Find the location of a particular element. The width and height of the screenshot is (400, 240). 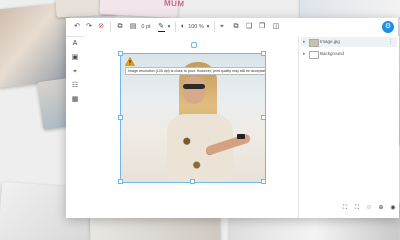

zoom-out-icon: ⊖ is located at coordinates (369, 208).